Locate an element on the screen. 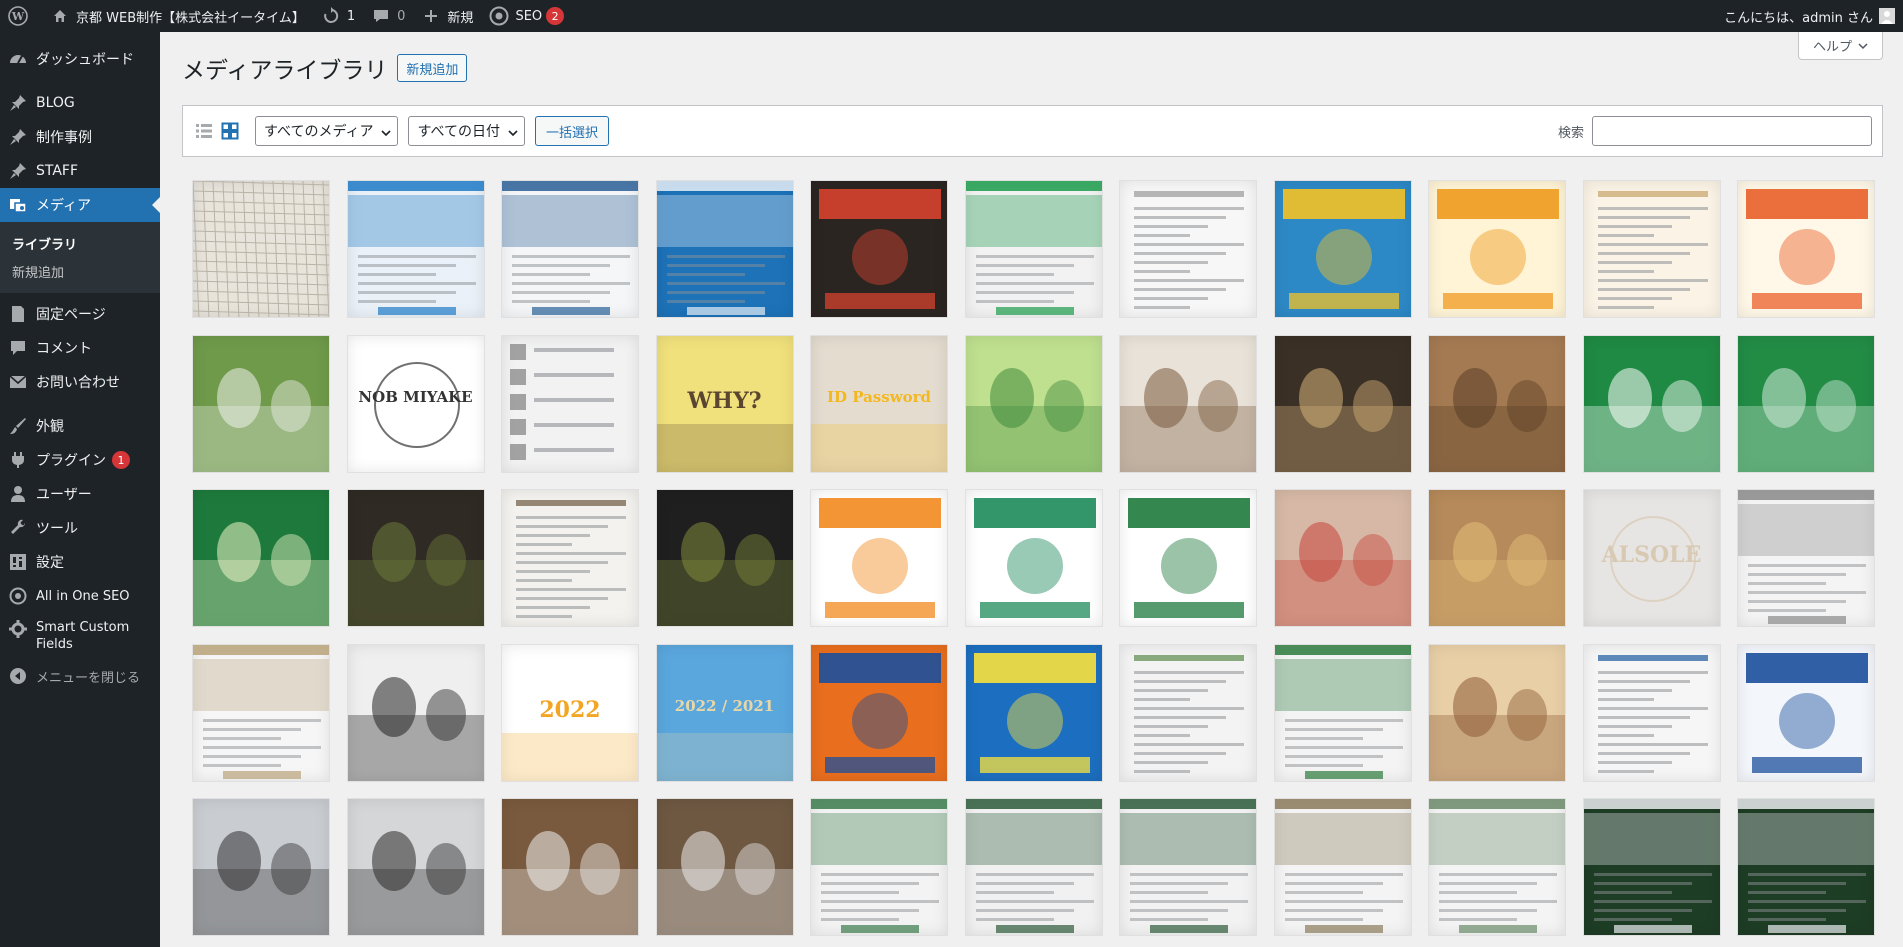  list-view-icon is located at coordinates (204, 131).